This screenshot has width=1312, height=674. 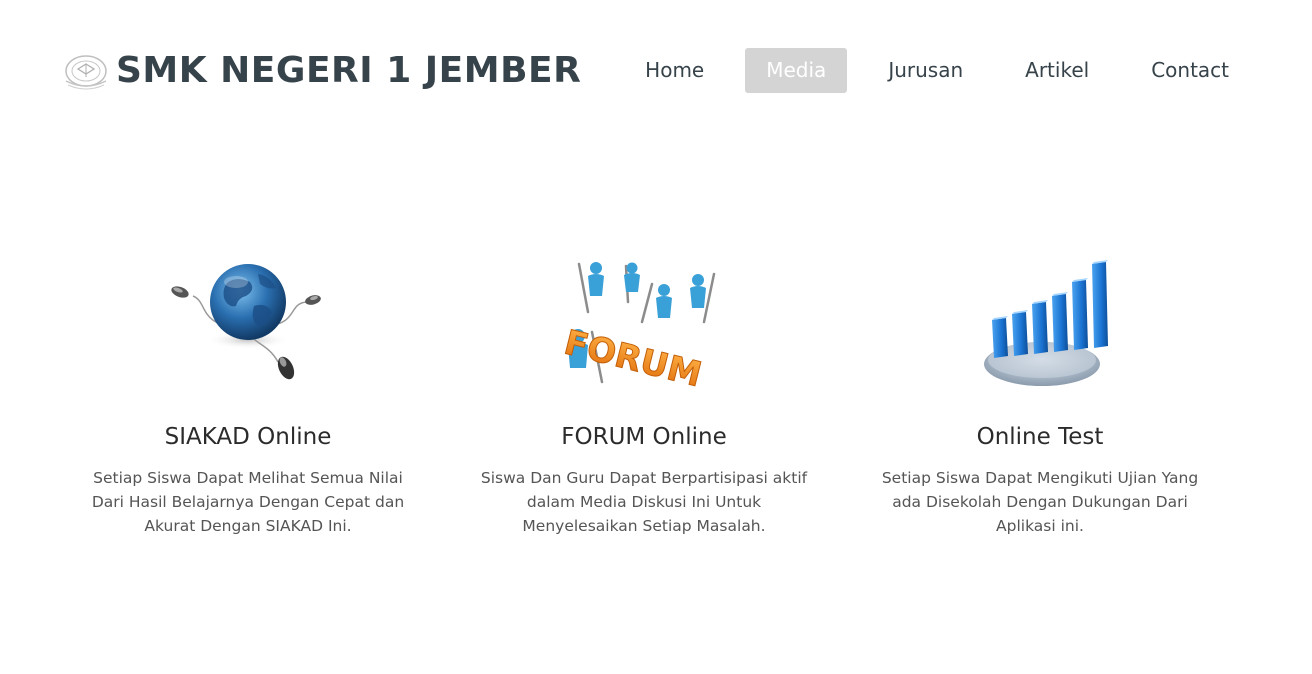 What do you see at coordinates (632, 357) in the screenshot?
I see `svg-text: FORUM` at bounding box center [632, 357].